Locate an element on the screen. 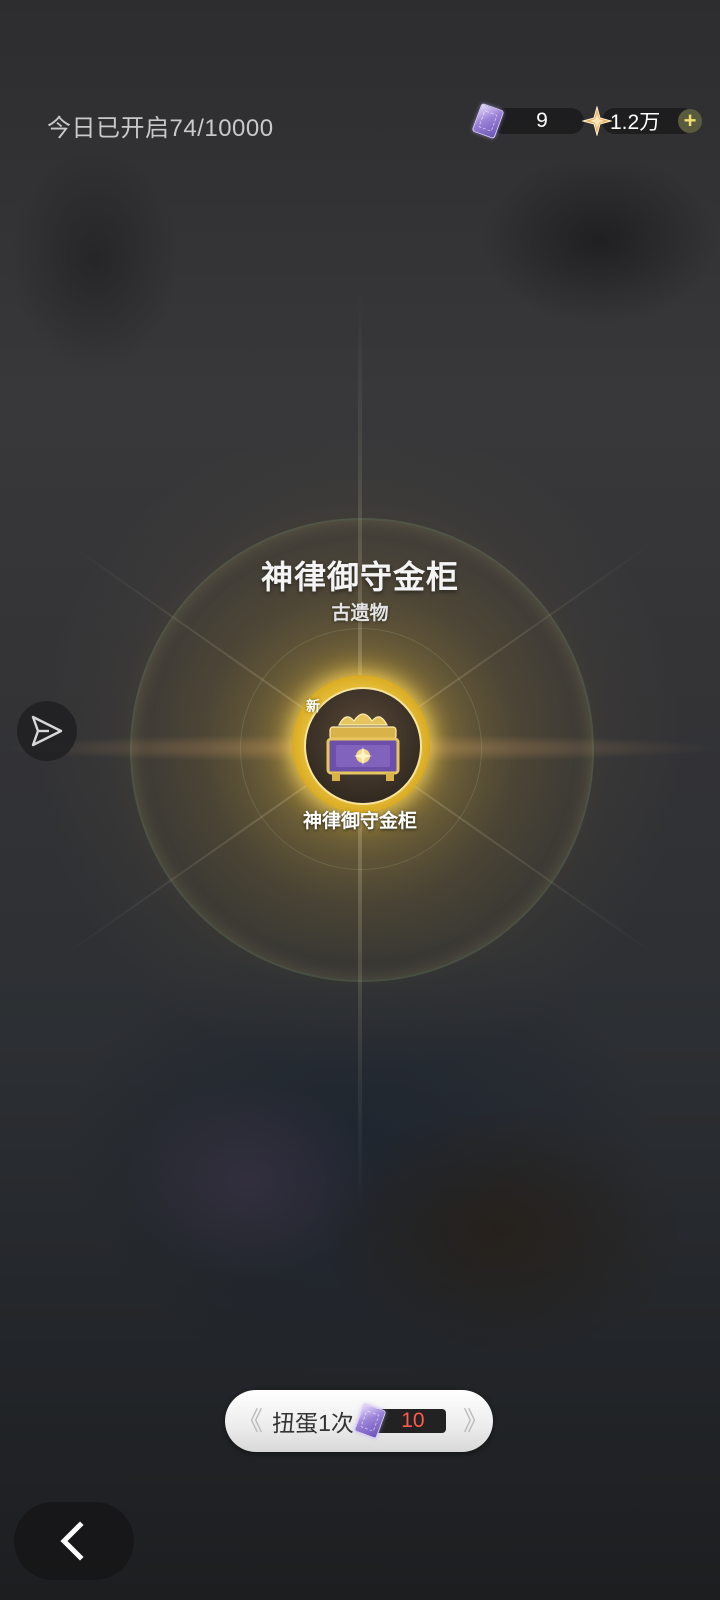  back-arrow-icon is located at coordinates (72, 1541).